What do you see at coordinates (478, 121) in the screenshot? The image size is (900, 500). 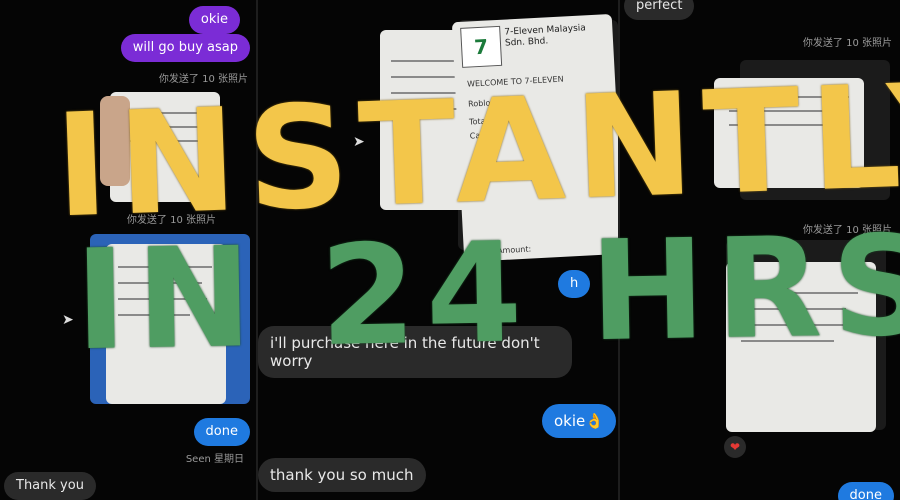 I see `receipt-line: Total` at bounding box center [478, 121].